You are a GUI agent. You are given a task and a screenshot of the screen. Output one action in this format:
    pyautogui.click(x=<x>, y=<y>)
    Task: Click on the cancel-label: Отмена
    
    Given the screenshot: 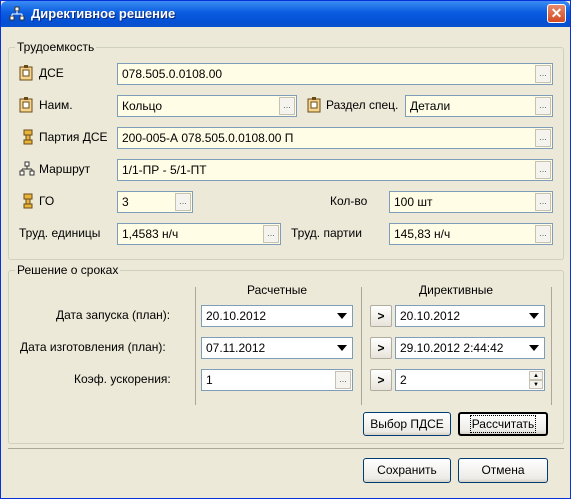 What is the action you would take?
    pyautogui.click(x=503, y=470)
    